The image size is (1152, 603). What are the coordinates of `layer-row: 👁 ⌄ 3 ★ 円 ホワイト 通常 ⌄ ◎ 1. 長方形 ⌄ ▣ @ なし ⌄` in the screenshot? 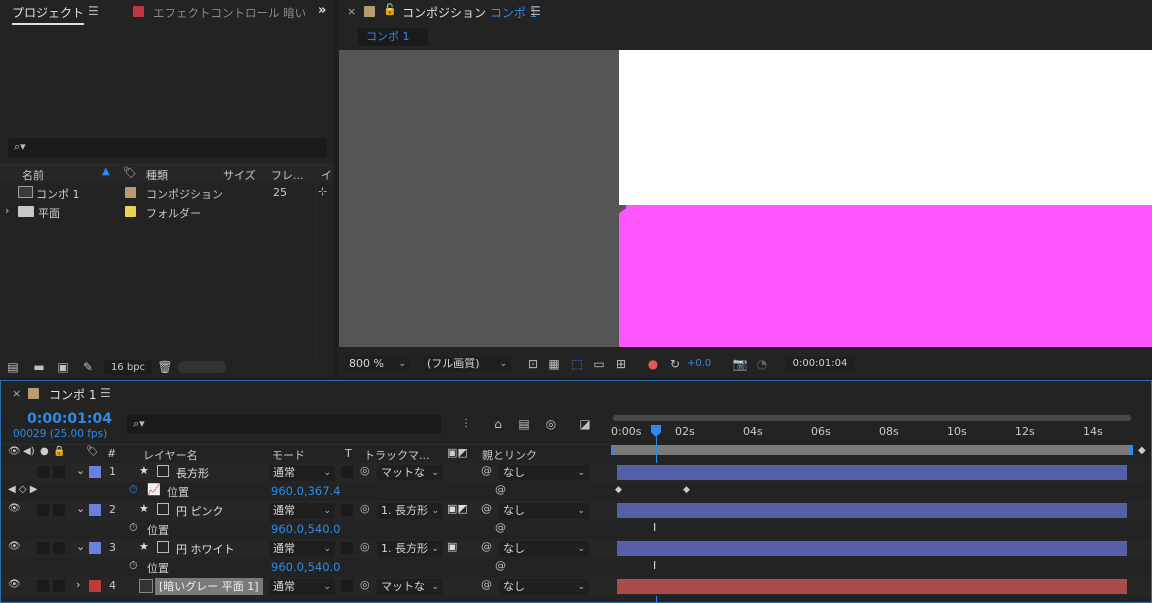 It's located at (576, 548).